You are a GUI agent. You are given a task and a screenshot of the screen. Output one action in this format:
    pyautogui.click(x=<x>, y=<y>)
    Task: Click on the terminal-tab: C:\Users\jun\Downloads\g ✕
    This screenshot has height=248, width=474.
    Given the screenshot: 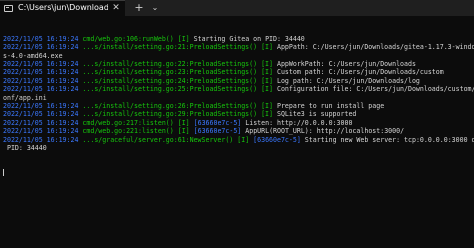 What is the action you would take?
    pyautogui.click(x=62, y=8)
    